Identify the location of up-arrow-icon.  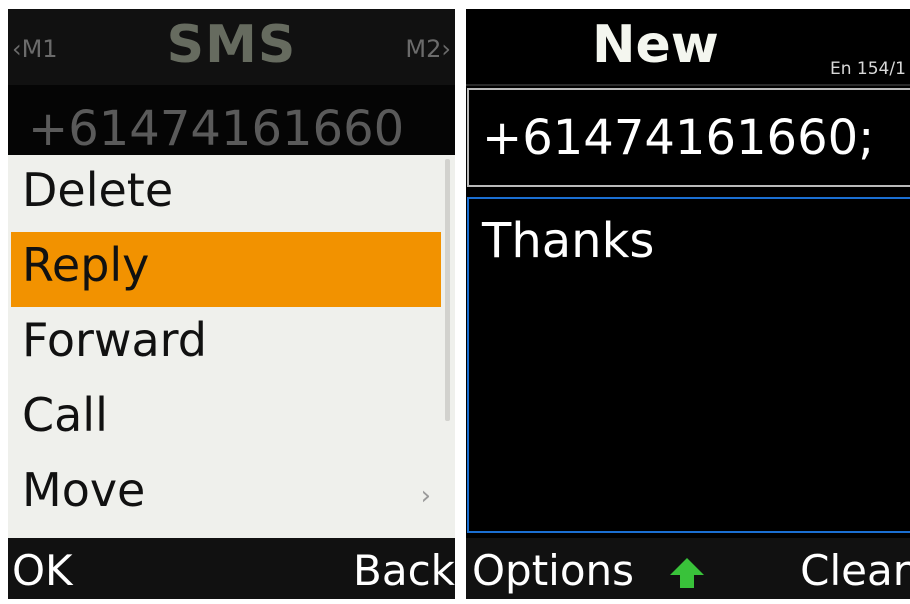
(687, 573).